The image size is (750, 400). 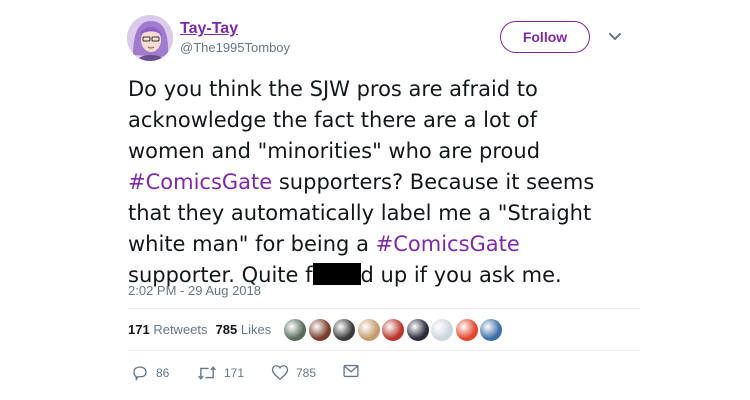 I want to click on display-name-link: Tay-Tay, so click(x=209, y=29).